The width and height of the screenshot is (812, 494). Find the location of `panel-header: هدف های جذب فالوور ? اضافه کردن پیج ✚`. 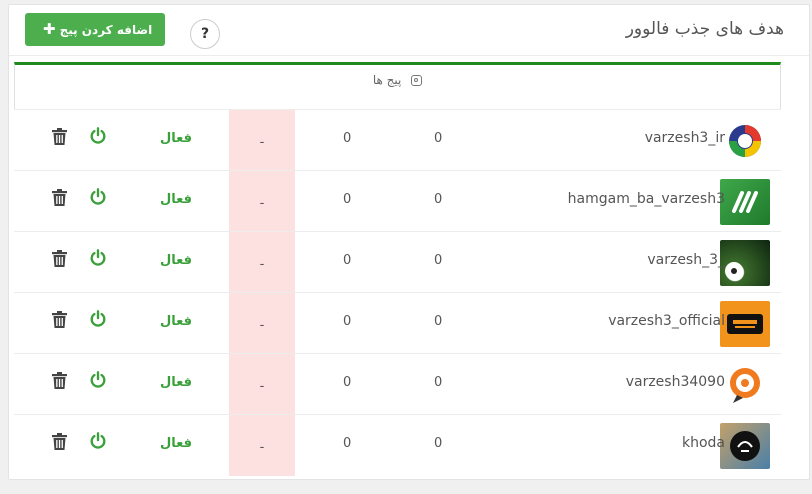

panel-header: هدف های جذب فالوور ? اضافه کردن پیج ✚ is located at coordinates (409, 30).